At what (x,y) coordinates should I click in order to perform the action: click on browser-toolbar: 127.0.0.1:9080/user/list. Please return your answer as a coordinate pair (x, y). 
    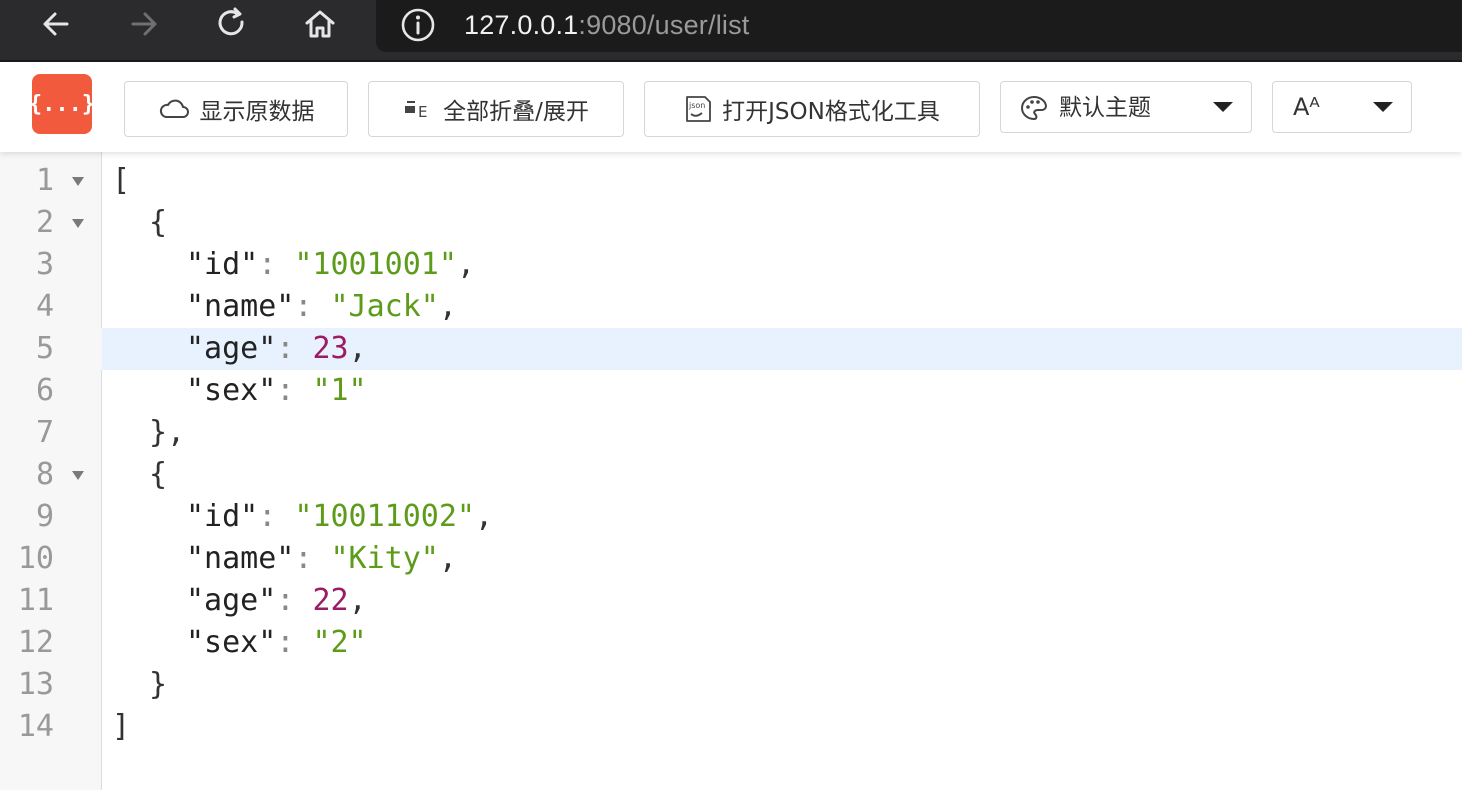
    Looking at the image, I should click on (731, 31).